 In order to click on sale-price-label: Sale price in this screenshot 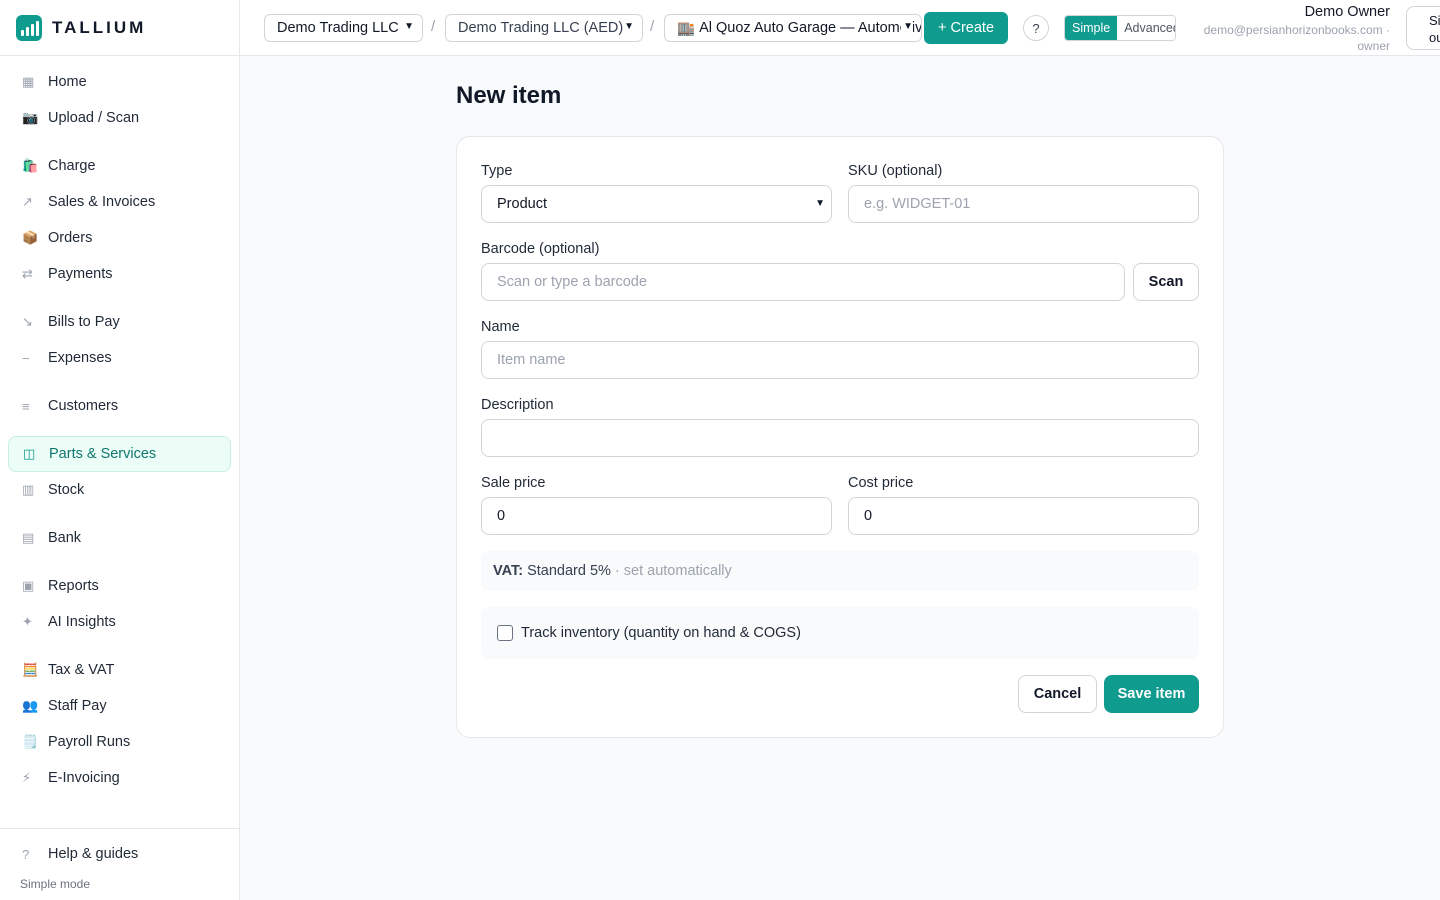, I will do `click(513, 483)`.